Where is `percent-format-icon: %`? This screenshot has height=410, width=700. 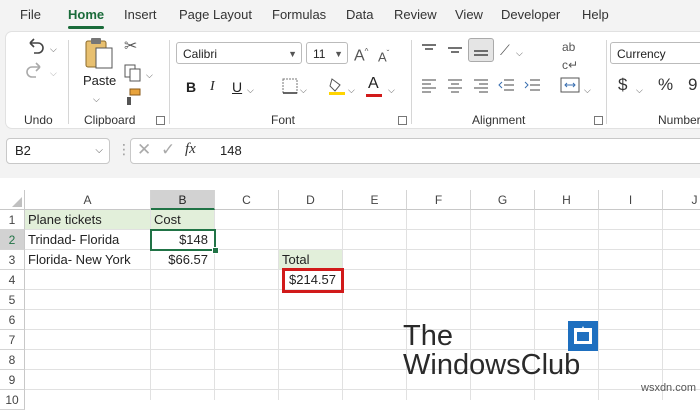 percent-format-icon: % is located at coordinates (665, 85).